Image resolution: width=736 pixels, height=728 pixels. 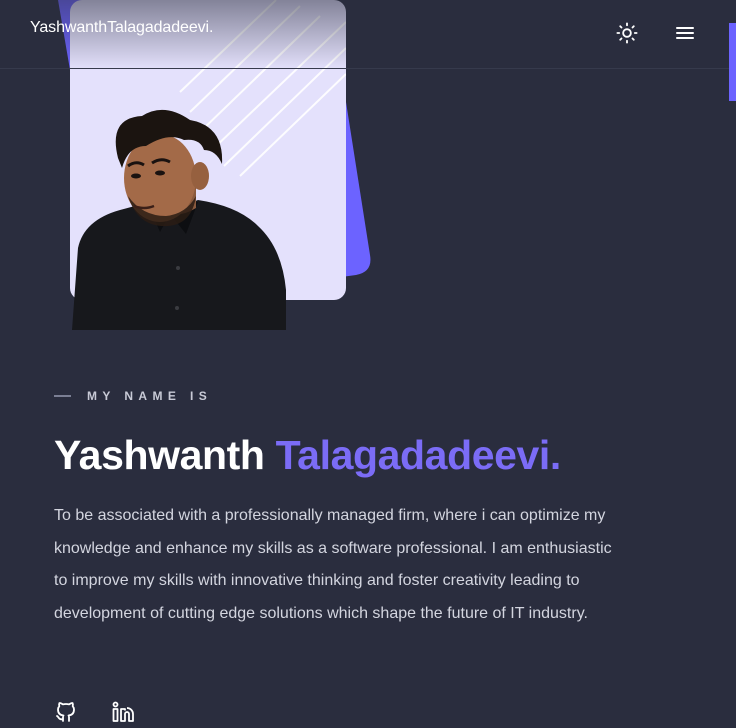 I want to click on scroll-progress-indicator, so click(x=732, y=62).